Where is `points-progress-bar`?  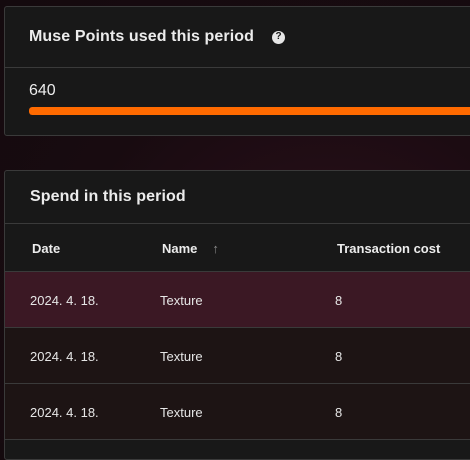 points-progress-bar is located at coordinates (249, 111).